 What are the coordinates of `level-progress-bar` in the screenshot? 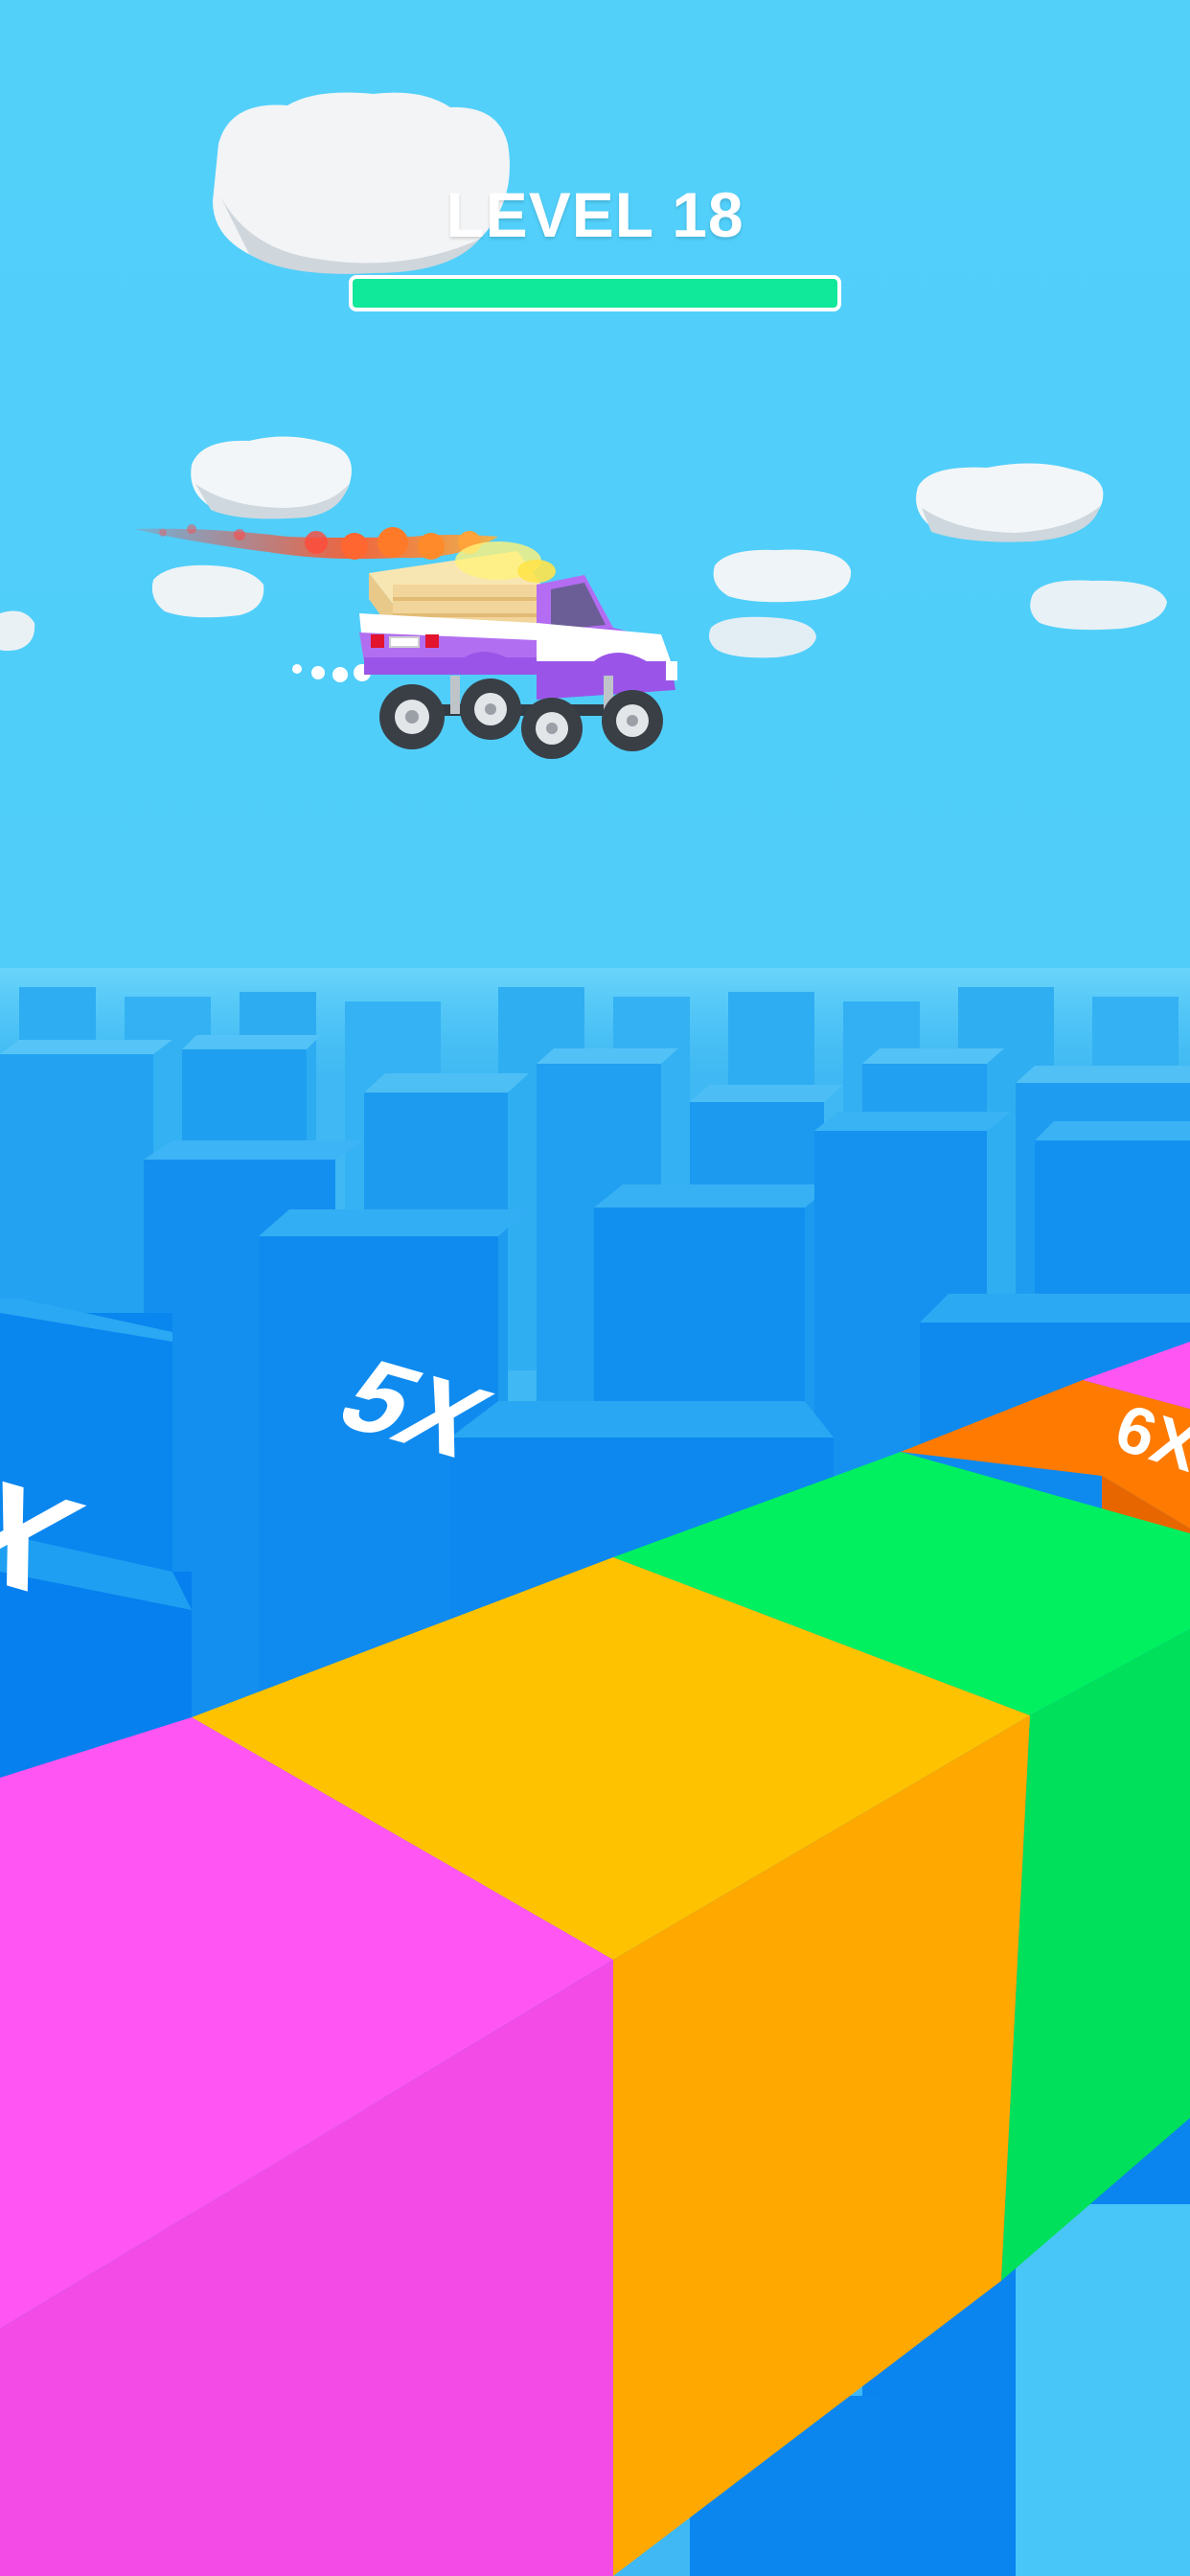 It's located at (595, 293).